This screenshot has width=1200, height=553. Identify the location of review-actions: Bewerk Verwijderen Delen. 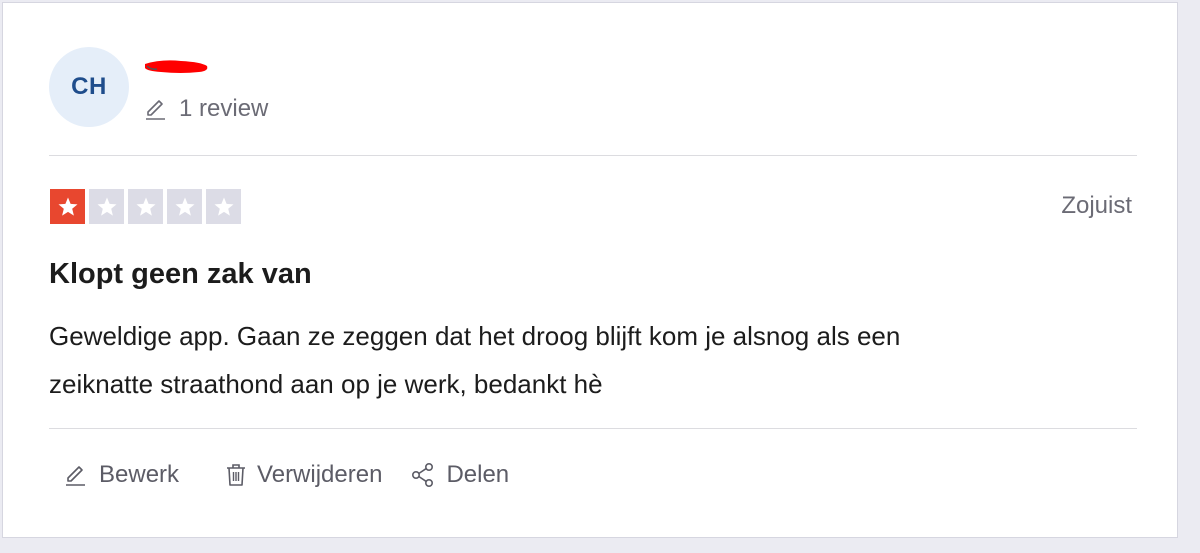
(286, 475).